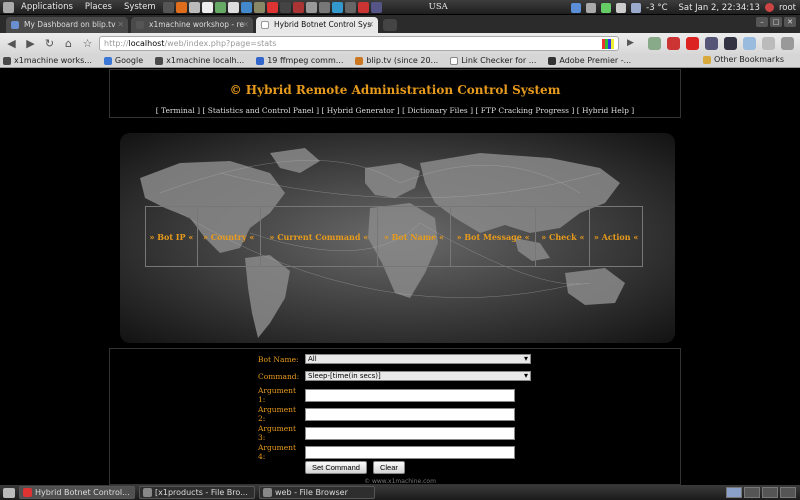  I want to click on close-window-icon: ✕, so click(790, 22).